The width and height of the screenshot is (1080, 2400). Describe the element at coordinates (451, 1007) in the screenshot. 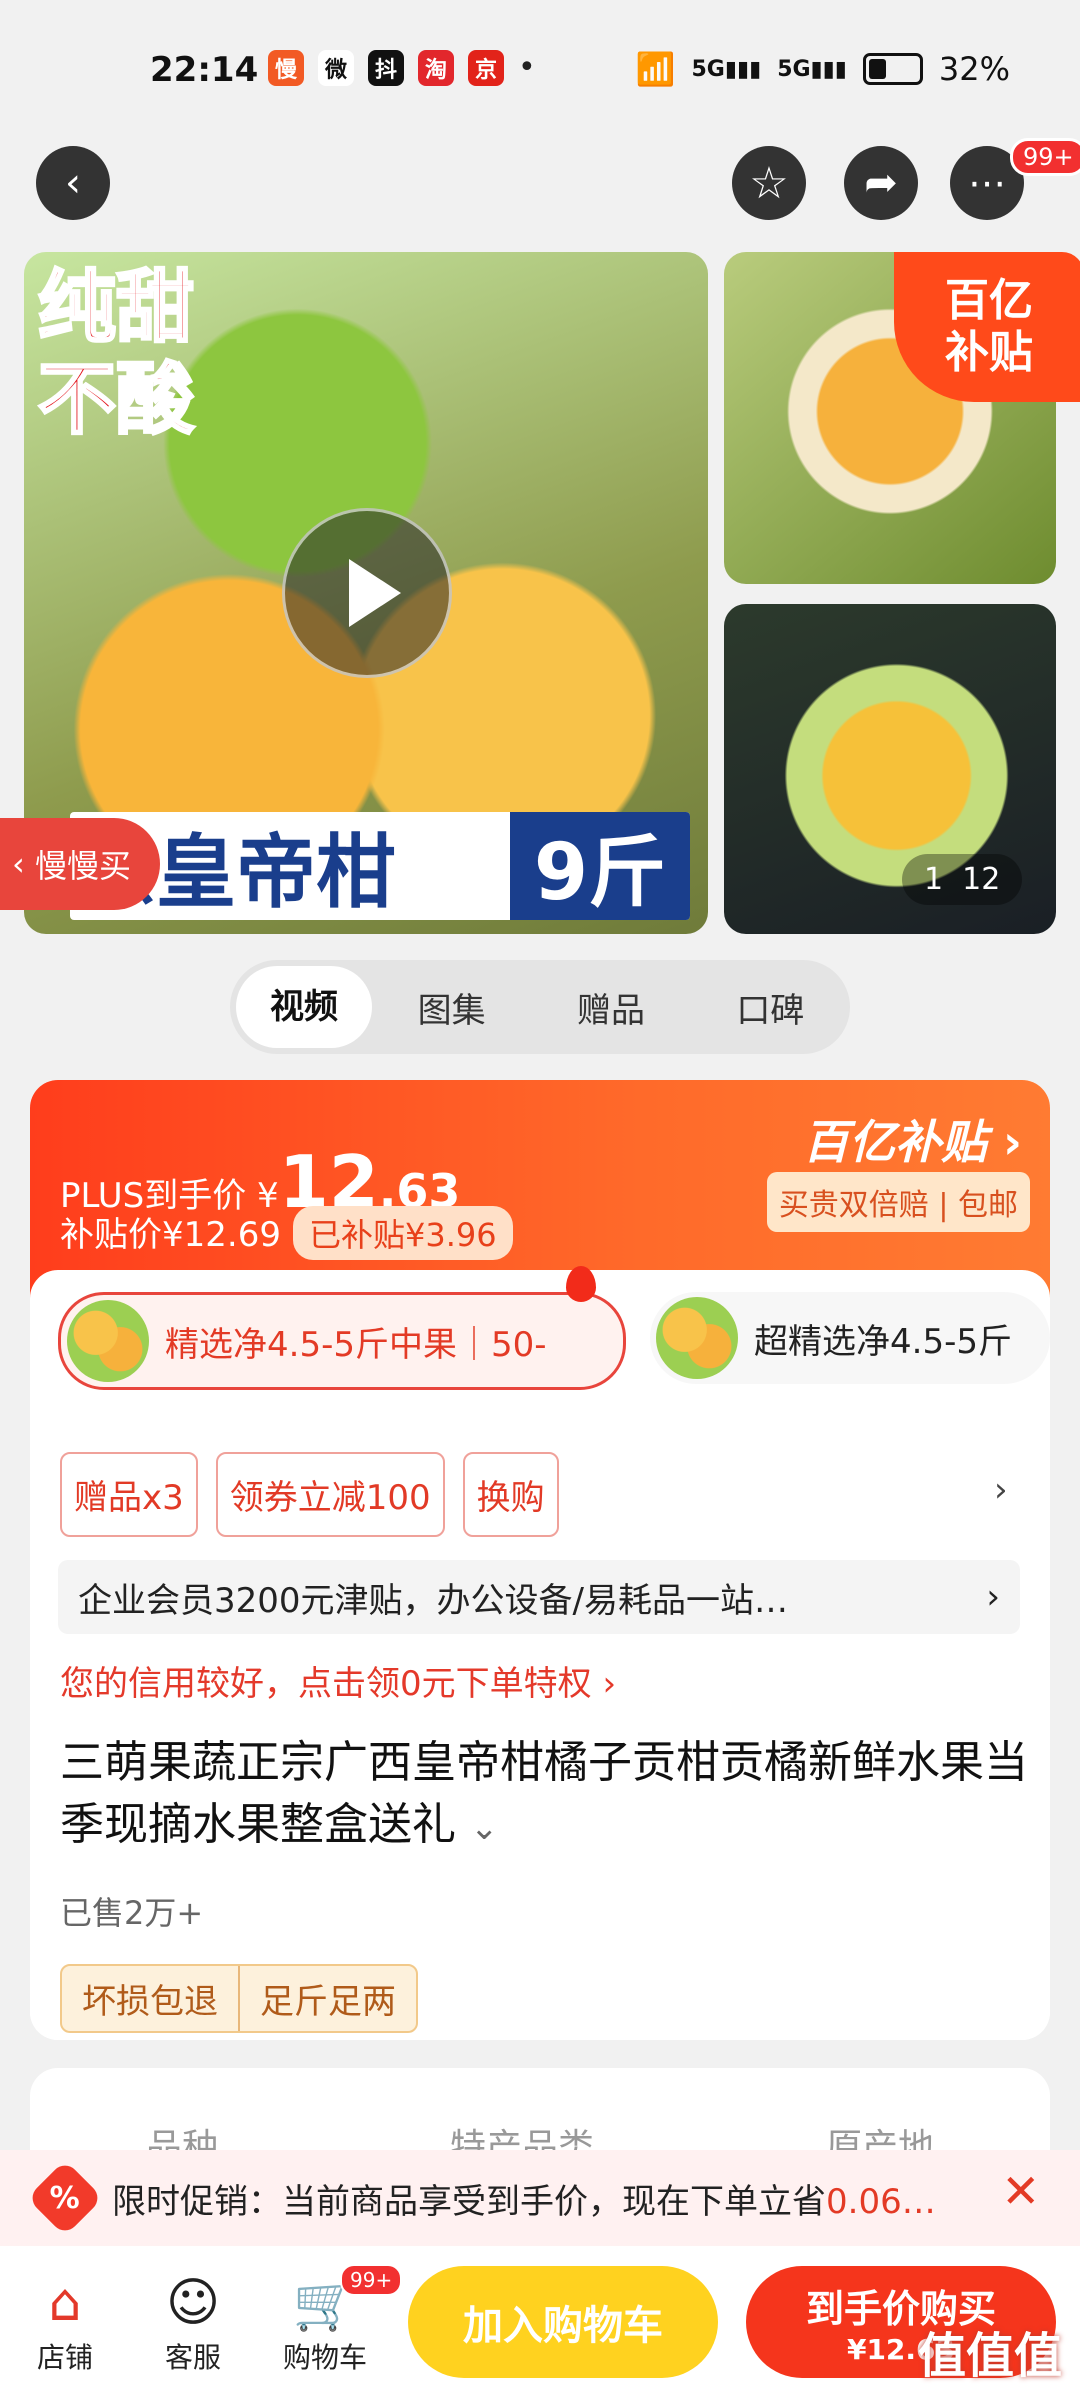

I see `tab-gallery: 图集` at that location.